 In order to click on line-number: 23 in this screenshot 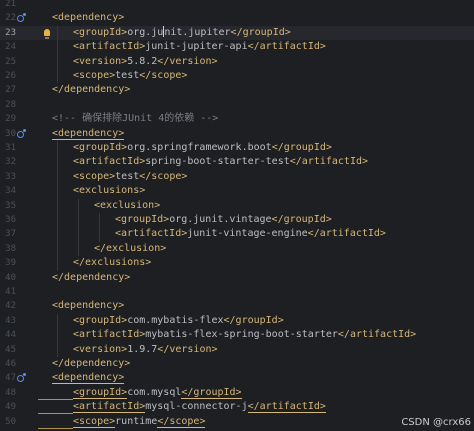, I will do `click(10, 32)`.